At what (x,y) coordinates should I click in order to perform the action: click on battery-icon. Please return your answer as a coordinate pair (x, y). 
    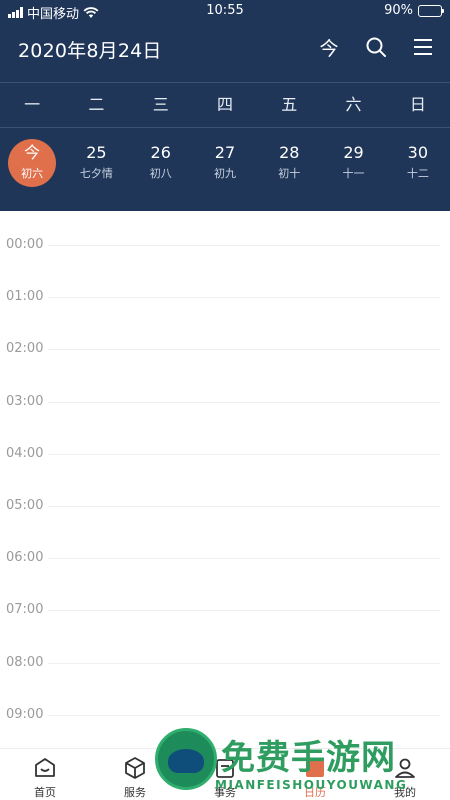
    Looking at the image, I should click on (431, 10).